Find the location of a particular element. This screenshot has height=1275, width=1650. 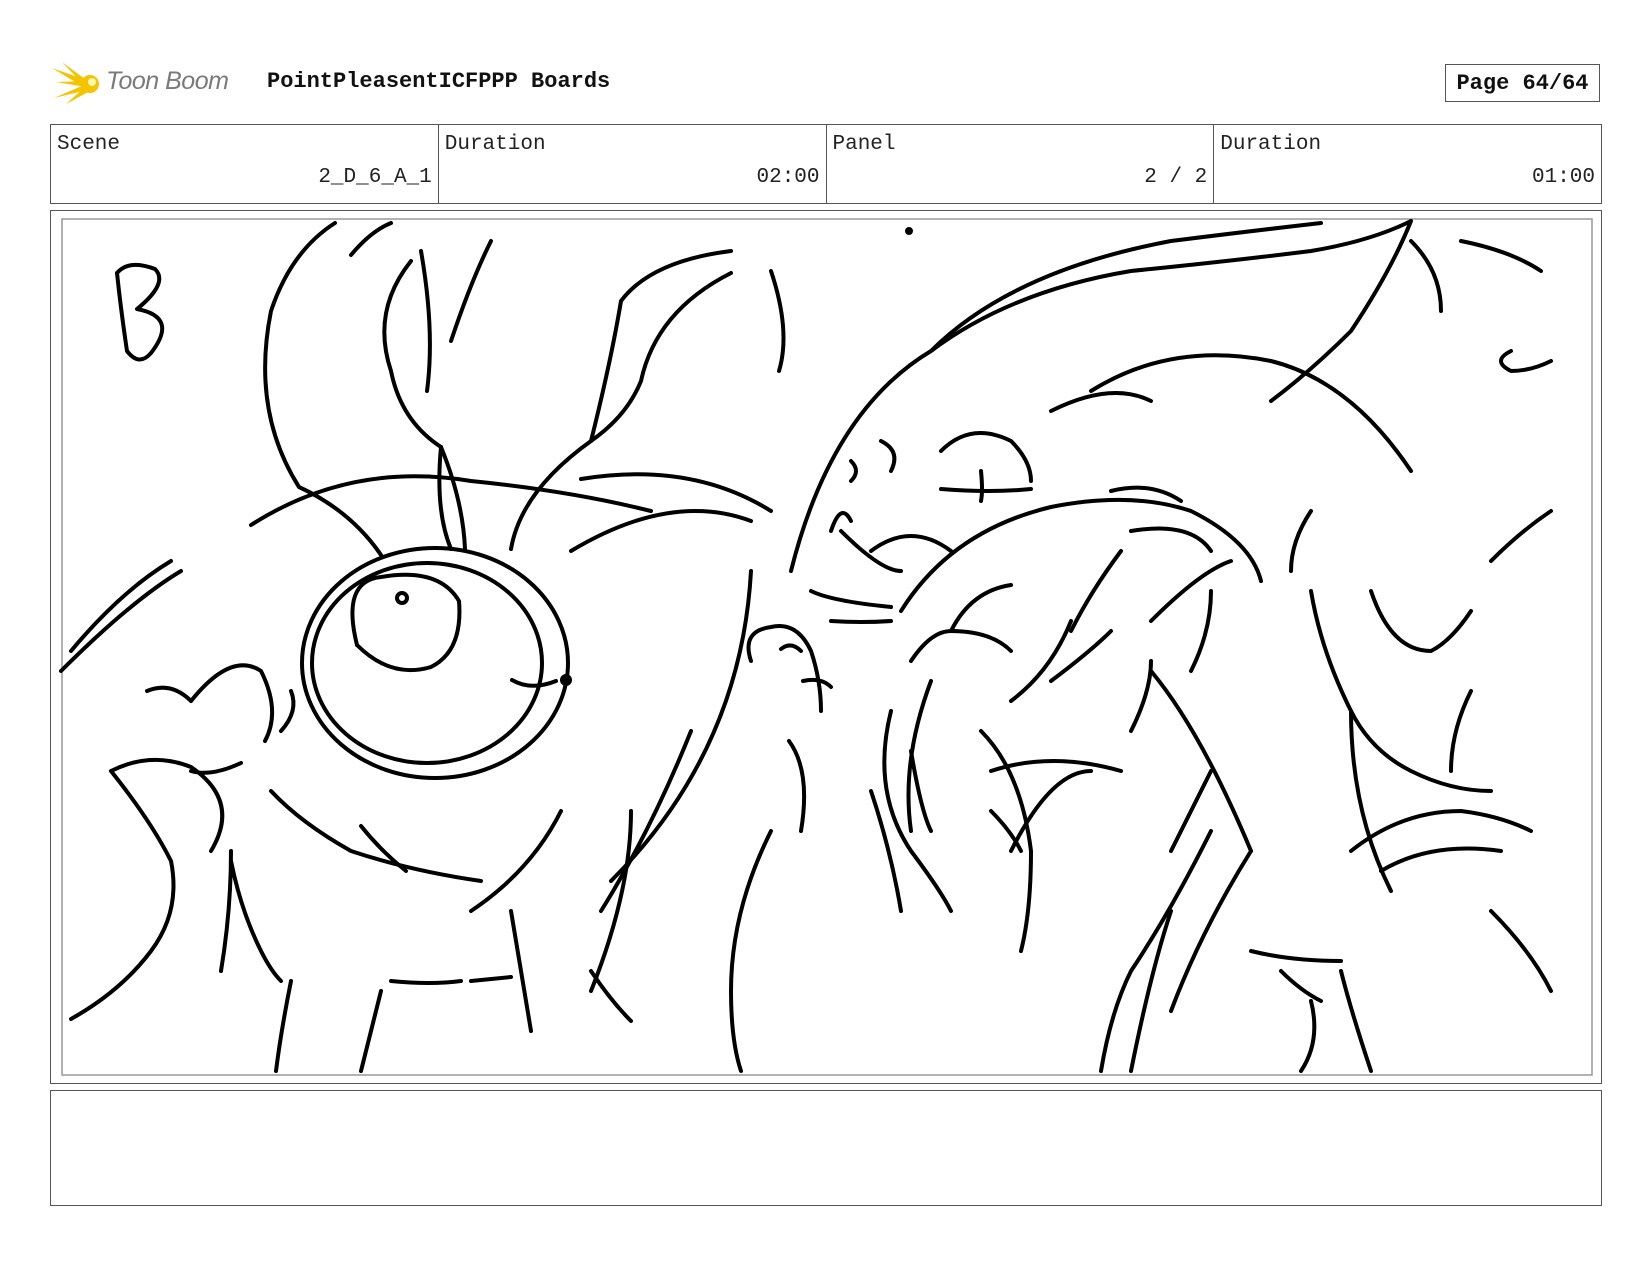

panel-label: Panel is located at coordinates (864, 144).